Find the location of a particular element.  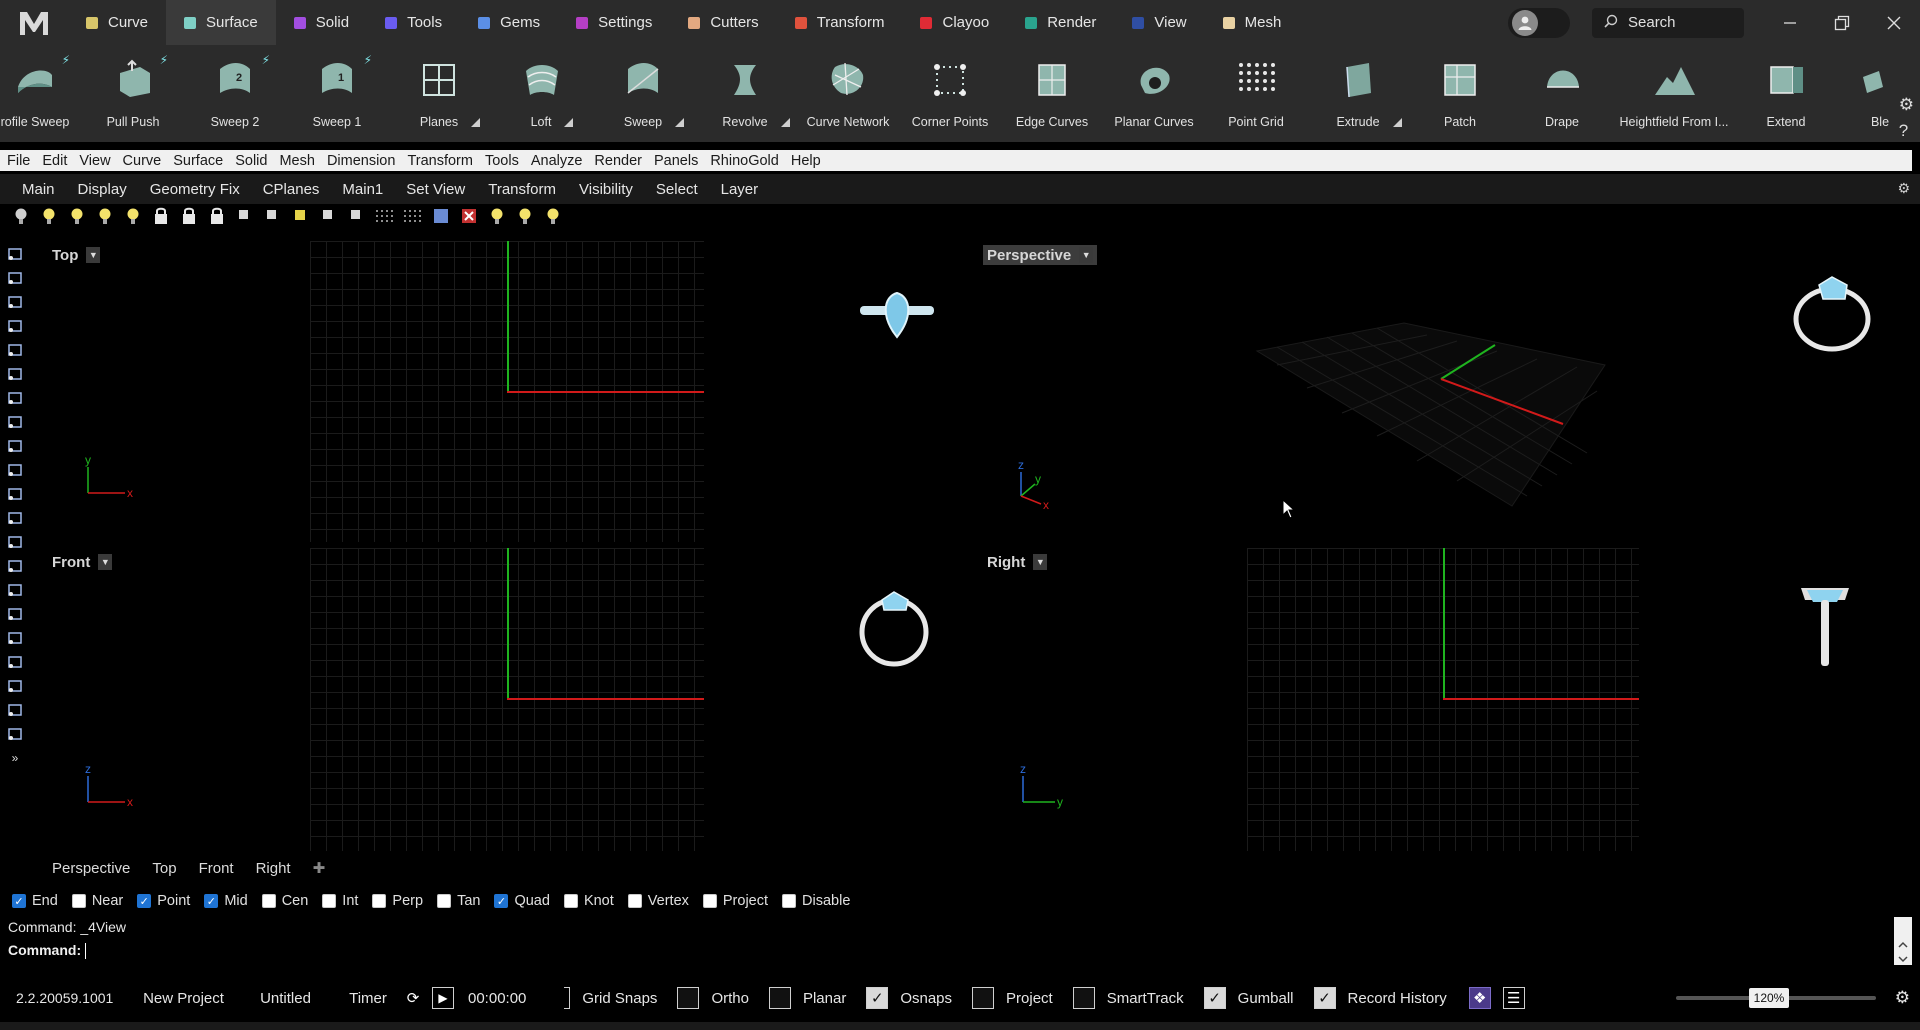

polyline-icon is located at coordinates (15, 278).